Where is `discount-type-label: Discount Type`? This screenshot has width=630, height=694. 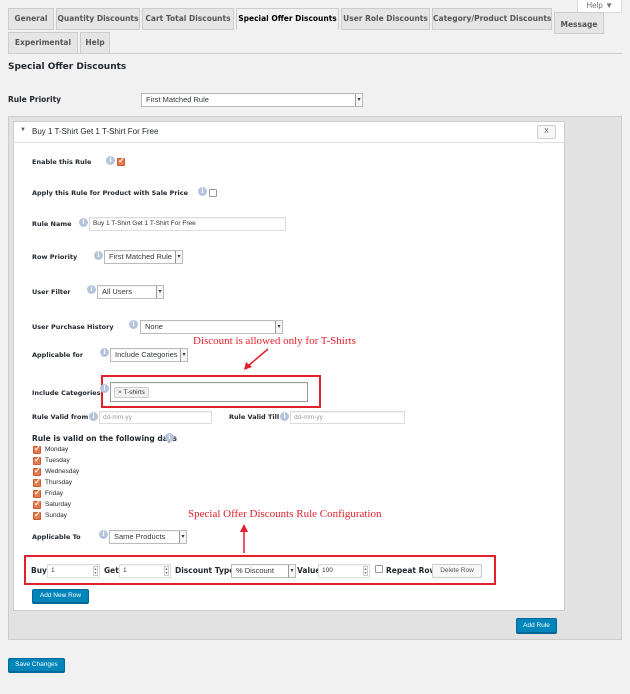 discount-type-label: Discount Type is located at coordinates (205, 570).